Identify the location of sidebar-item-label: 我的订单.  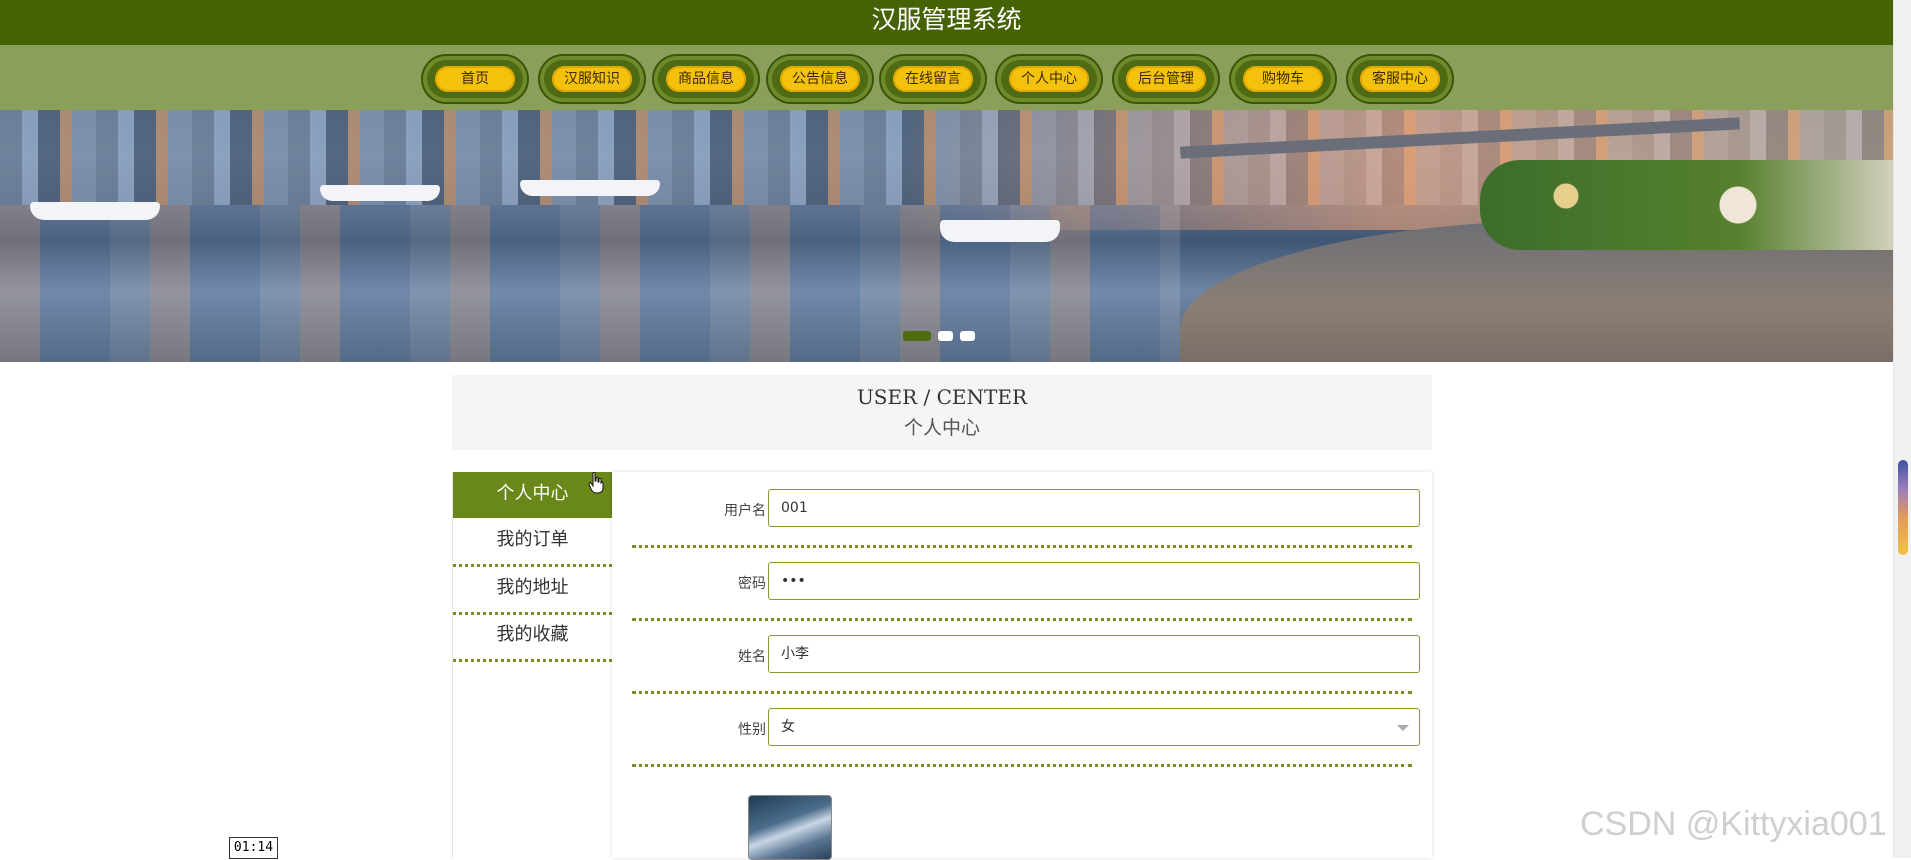
(532, 539).